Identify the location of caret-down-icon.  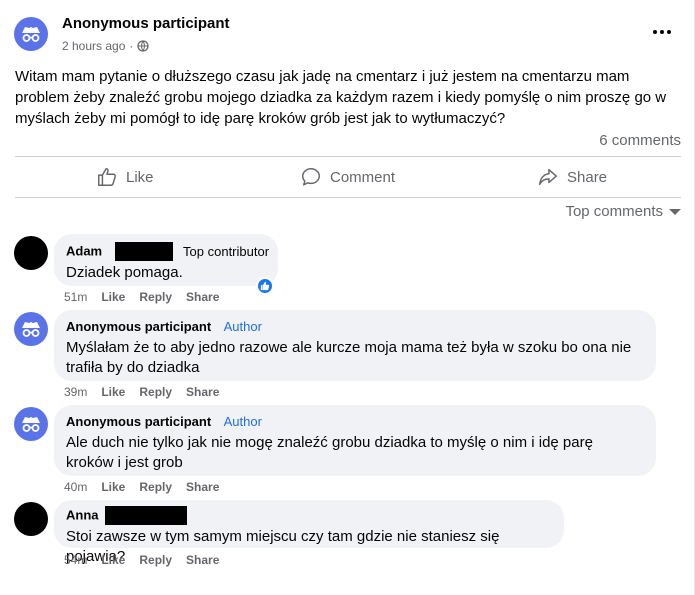
(675, 211).